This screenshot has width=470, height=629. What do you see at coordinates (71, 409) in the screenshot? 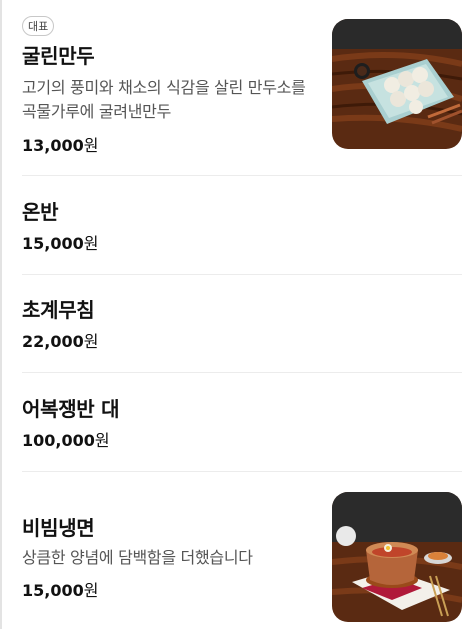
I see `menu-item-name: 어복쟁반 대` at bounding box center [71, 409].